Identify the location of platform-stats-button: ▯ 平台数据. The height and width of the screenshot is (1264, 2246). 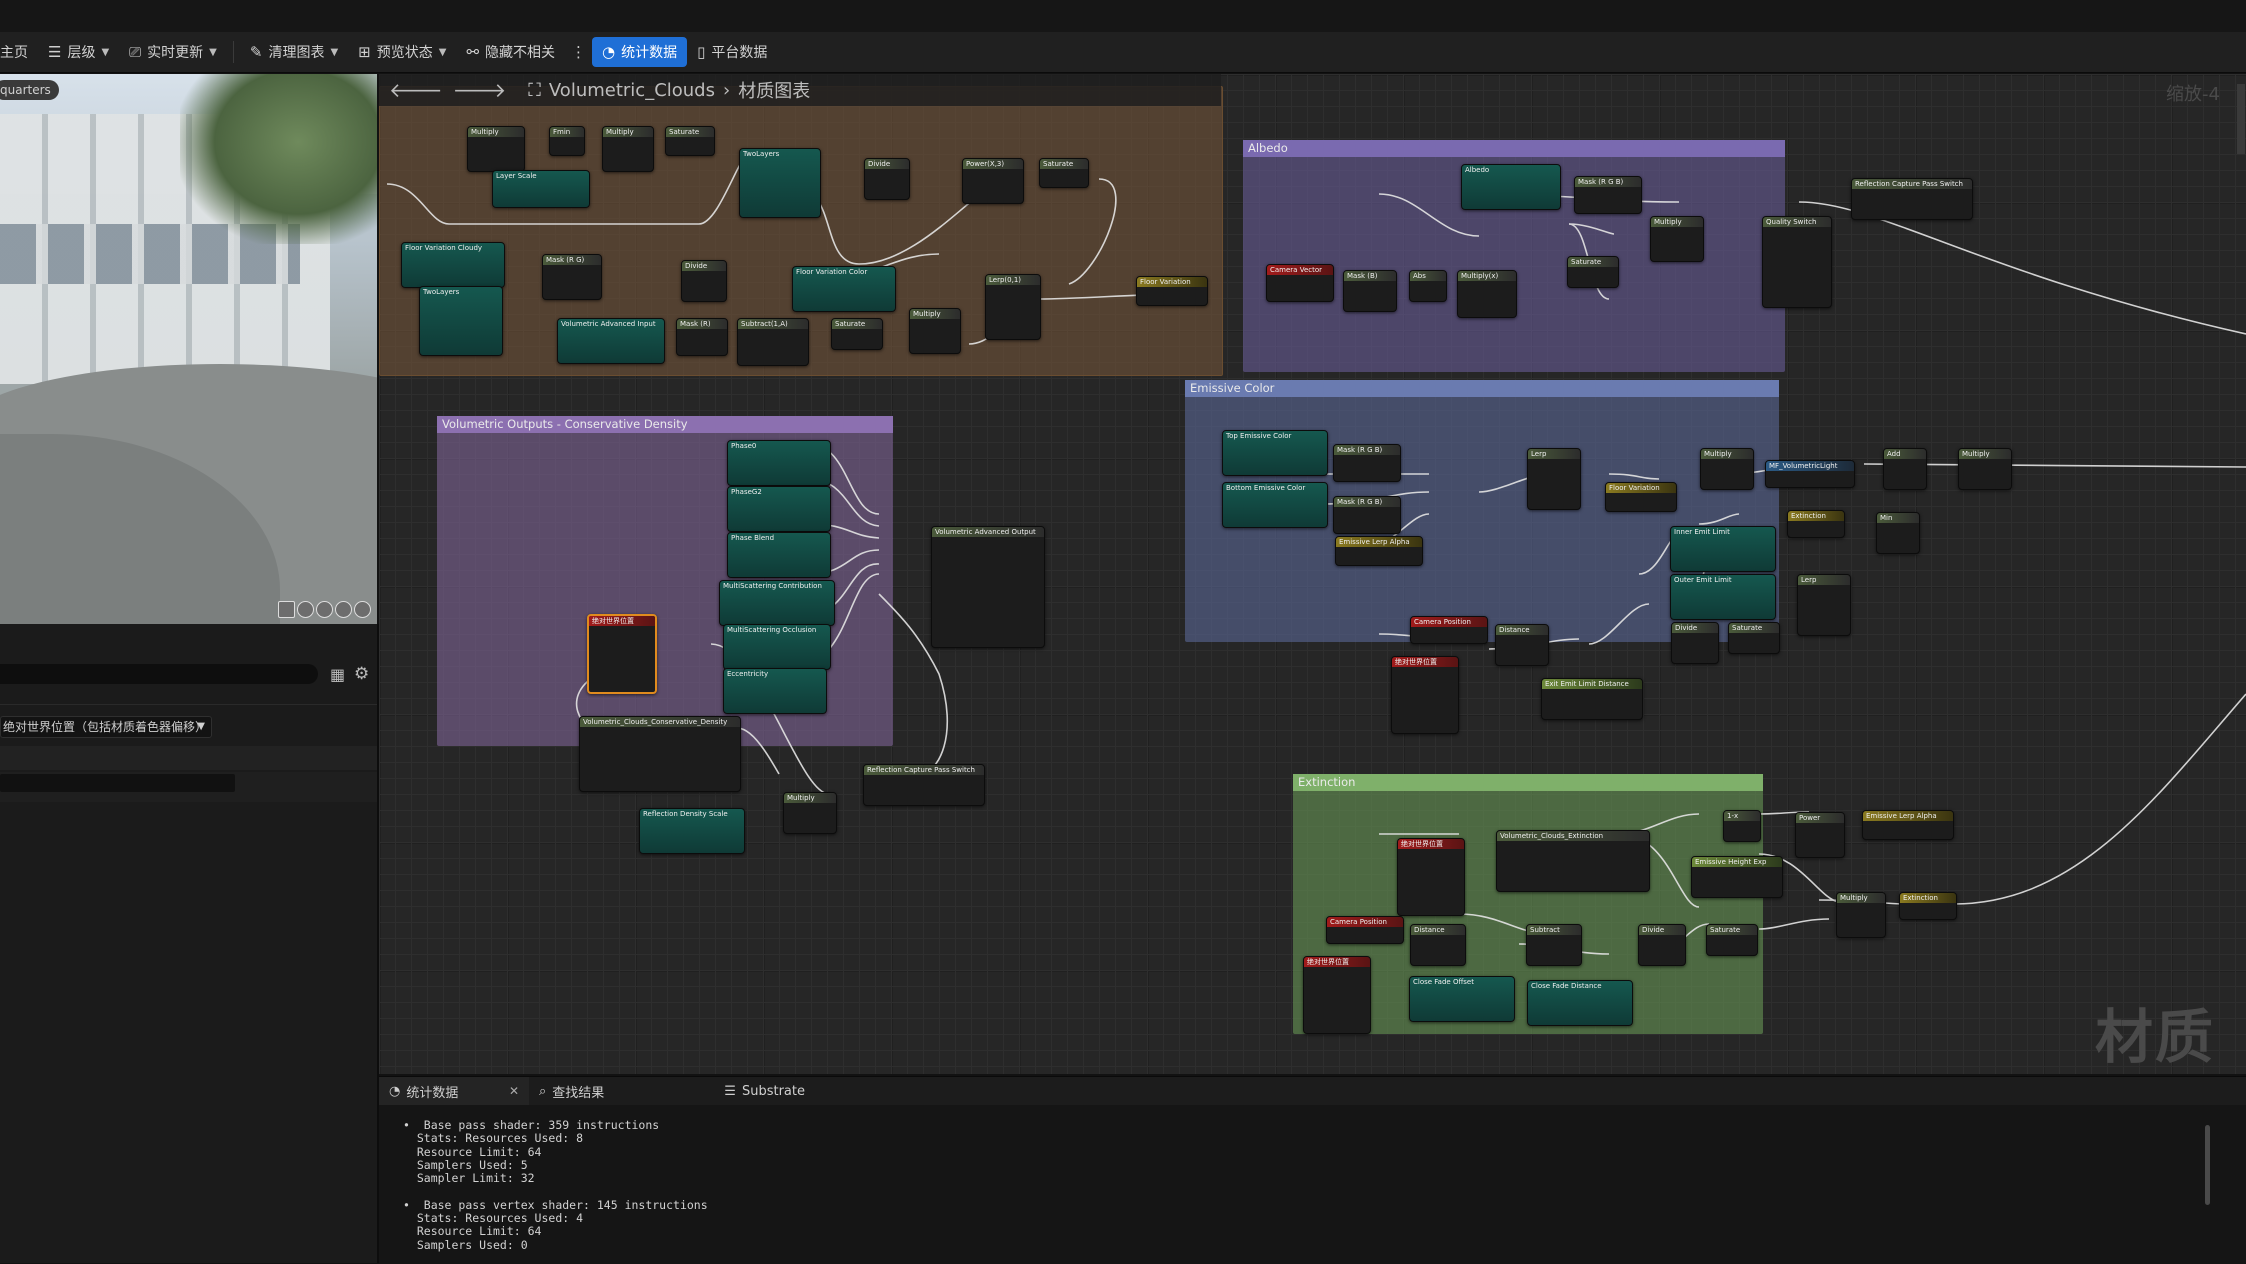
(732, 52).